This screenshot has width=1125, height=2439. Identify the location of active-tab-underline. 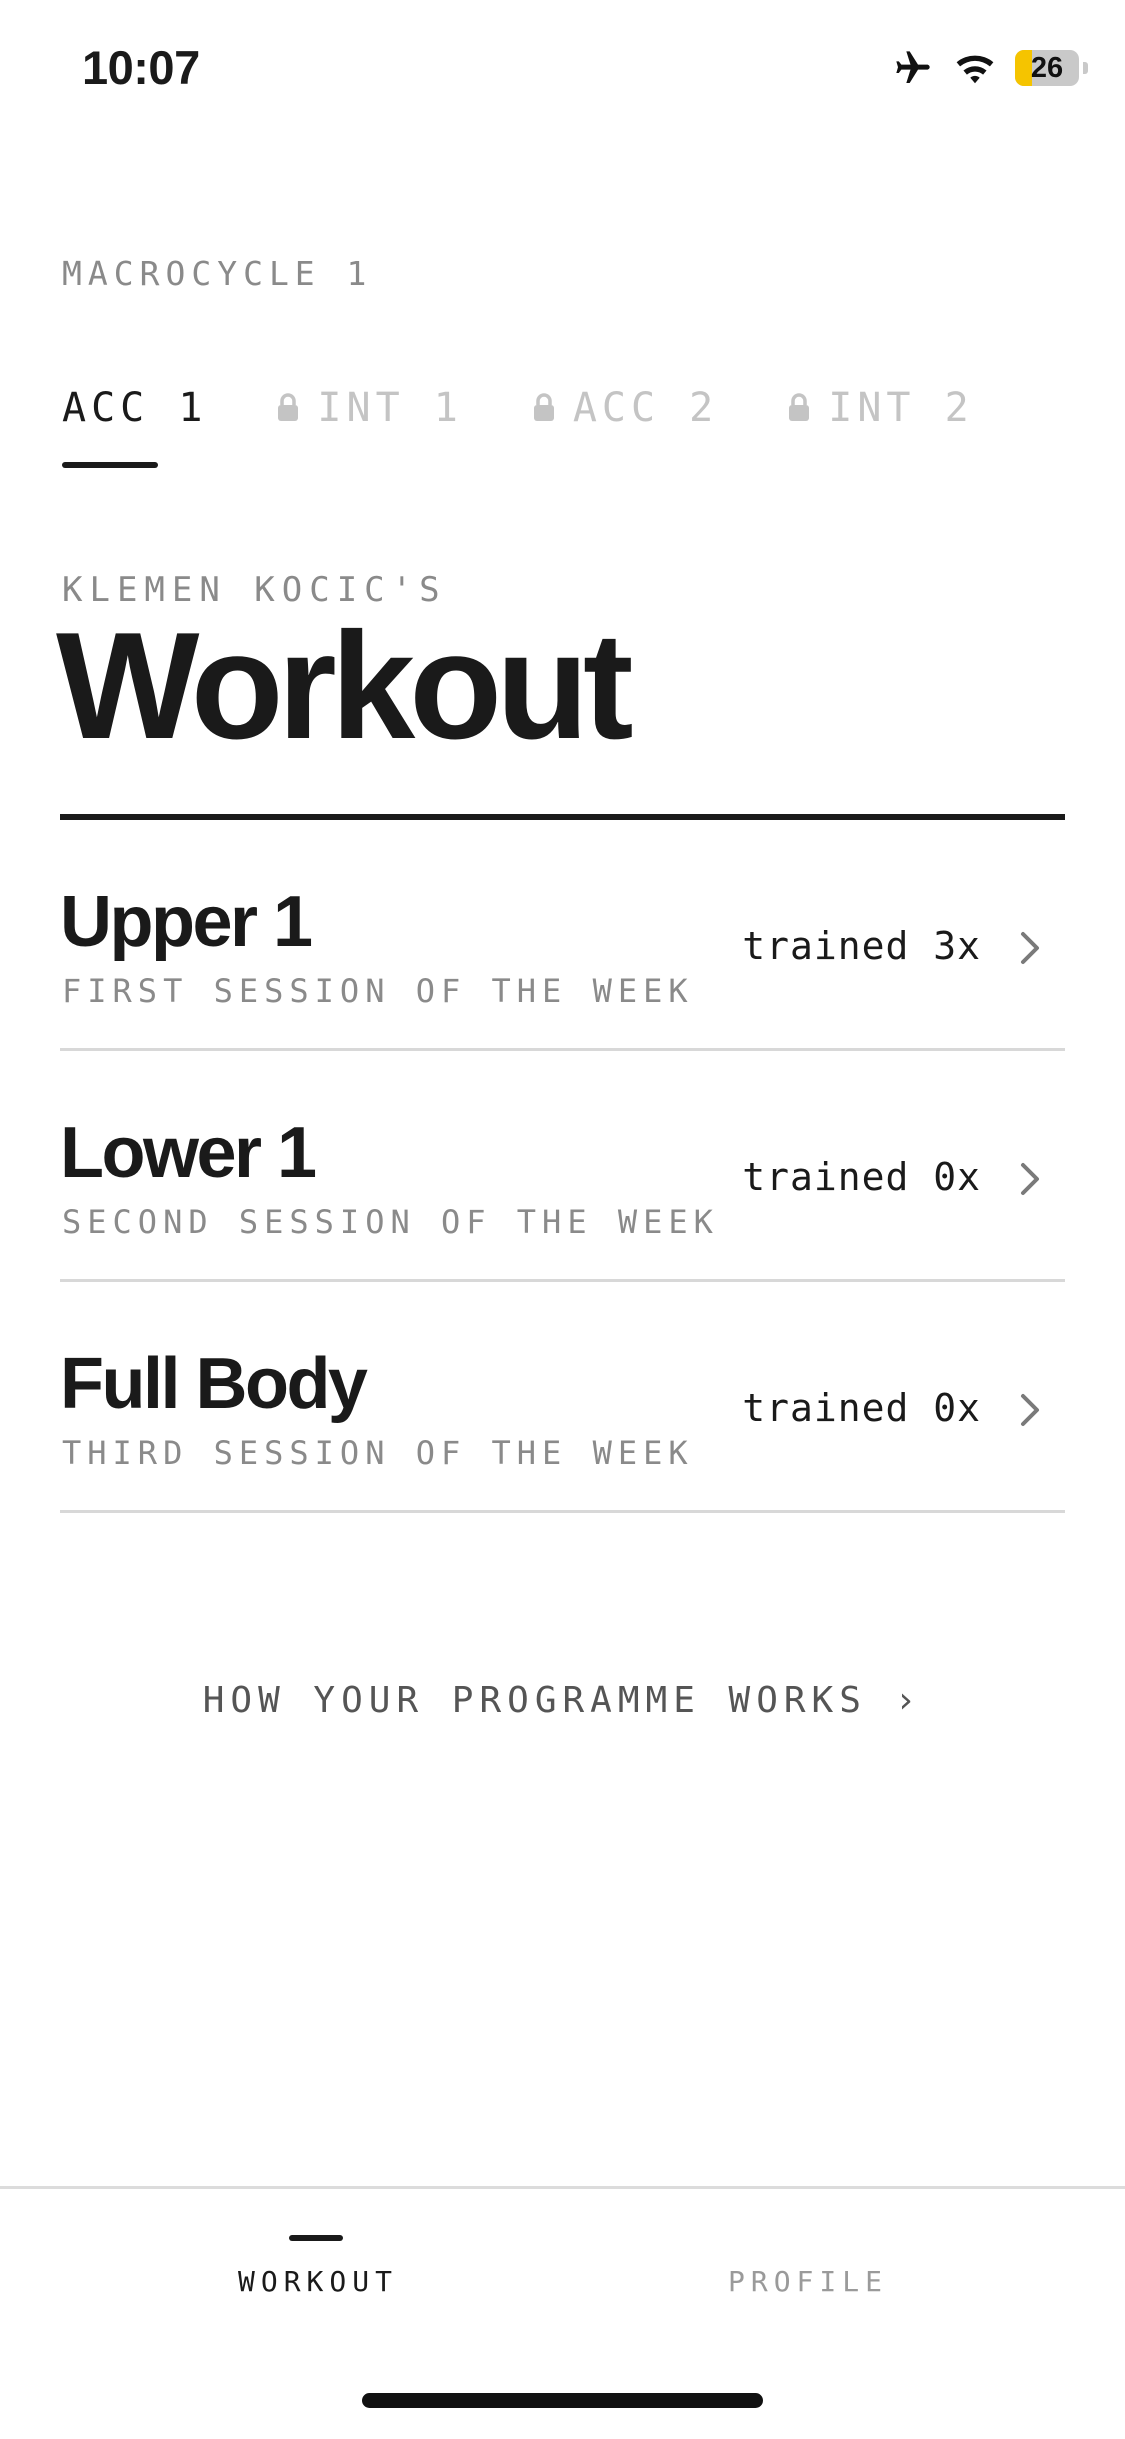
(110, 465).